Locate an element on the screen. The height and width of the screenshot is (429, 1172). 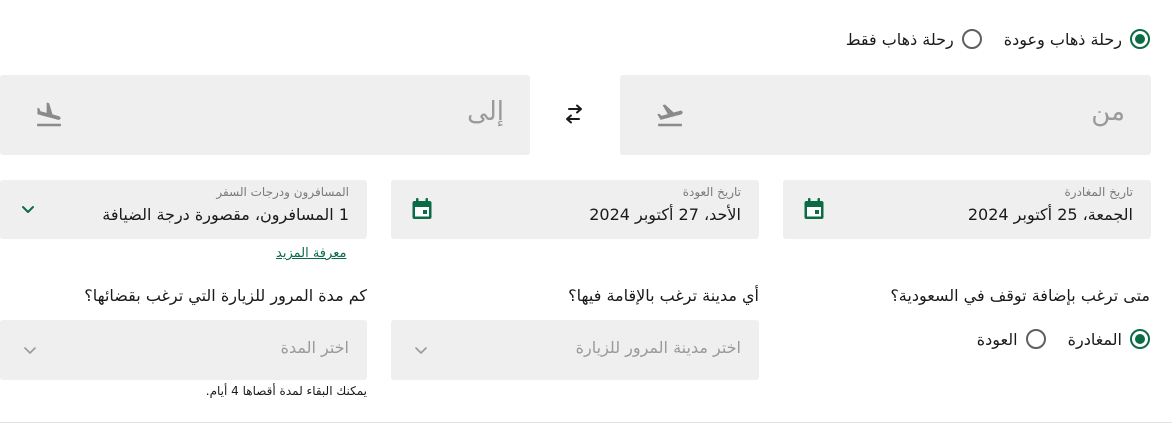
plane-takeoff-icon is located at coordinates (670, 115).